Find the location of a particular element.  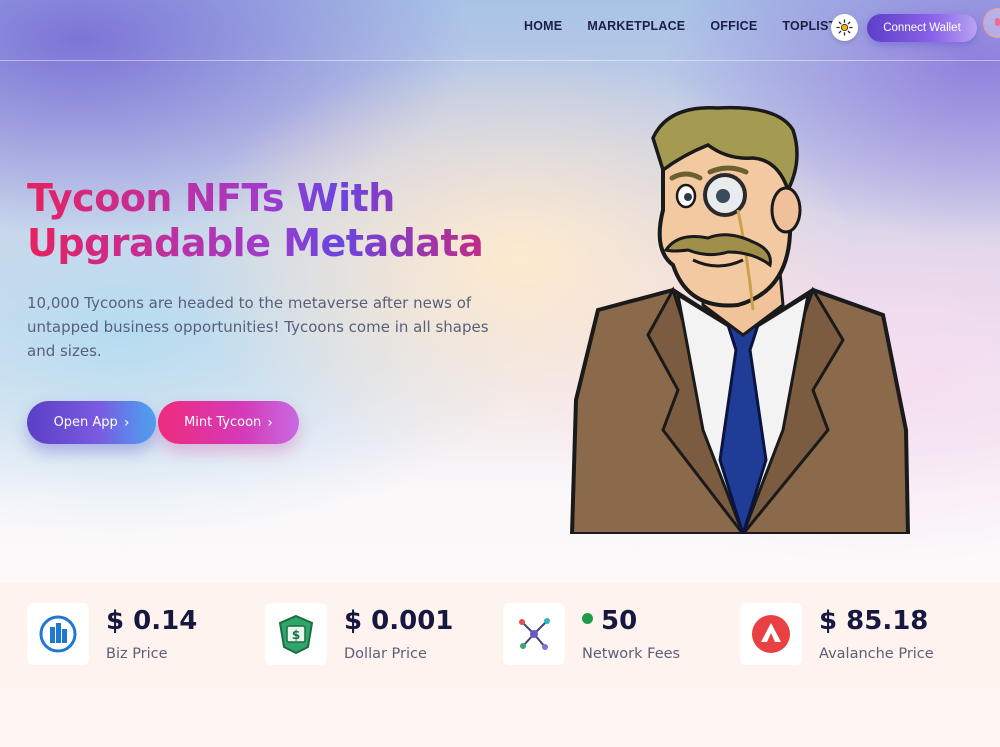

stat-network-fees: 50 Network Fees is located at coordinates (608, 635).